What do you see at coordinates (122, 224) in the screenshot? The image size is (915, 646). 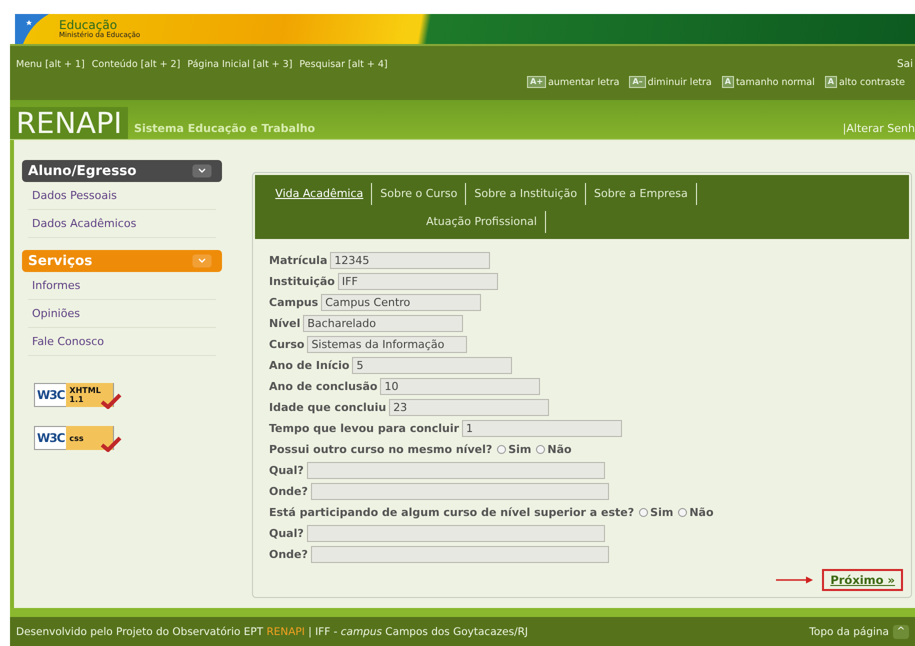 I see `sidebar-item: Dados Acadêmicos` at bounding box center [122, 224].